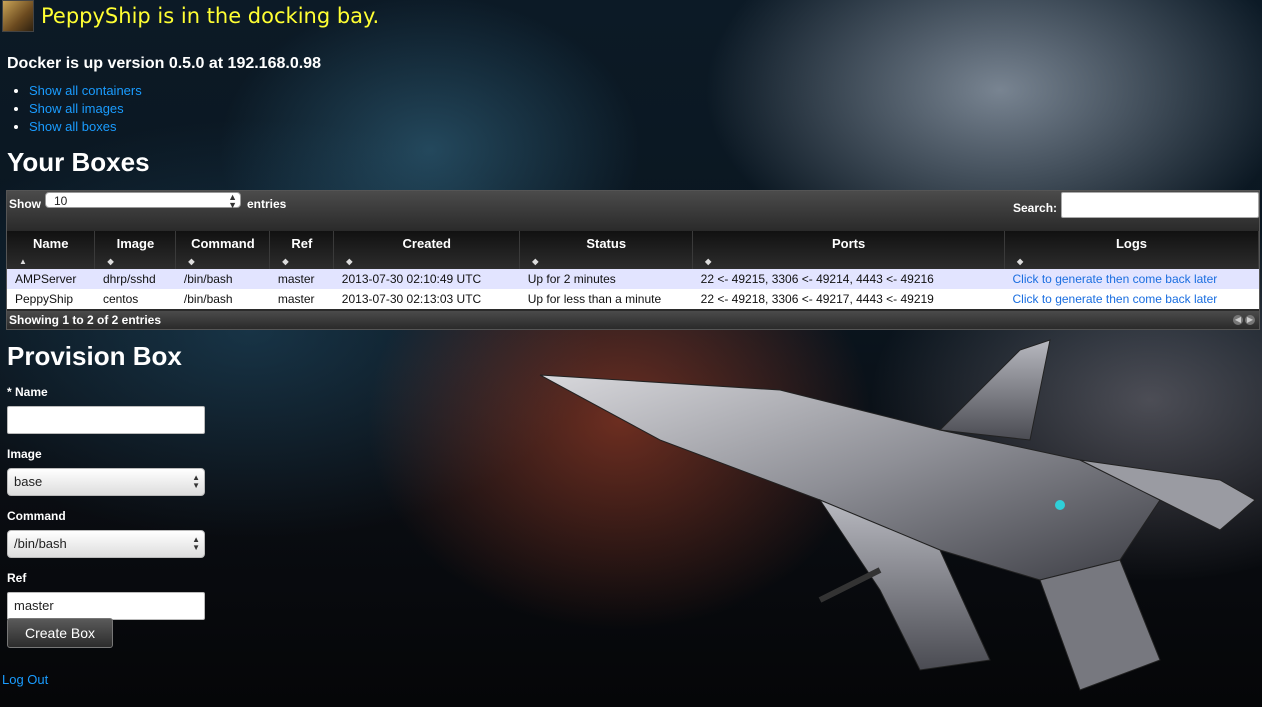 This screenshot has height=707, width=1262. Describe the element at coordinates (61, 201) in the screenshot. I see `entries-length-value: 10` at that location.